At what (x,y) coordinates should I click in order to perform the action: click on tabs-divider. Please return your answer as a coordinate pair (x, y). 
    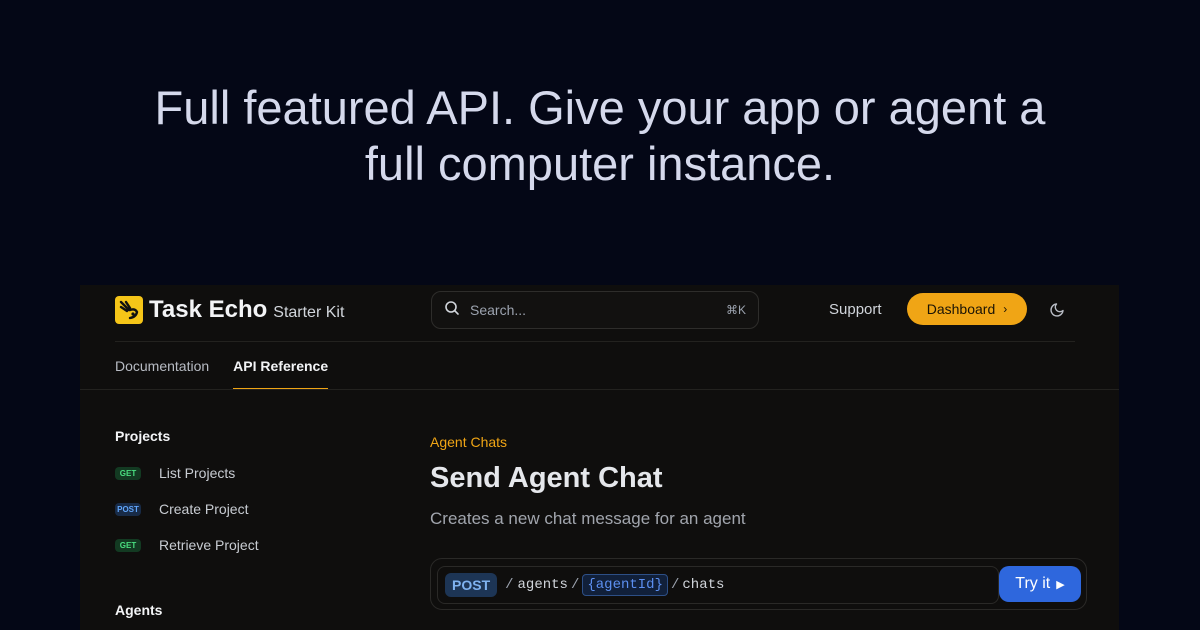
    Looking at the image, I should click on (599, 389).